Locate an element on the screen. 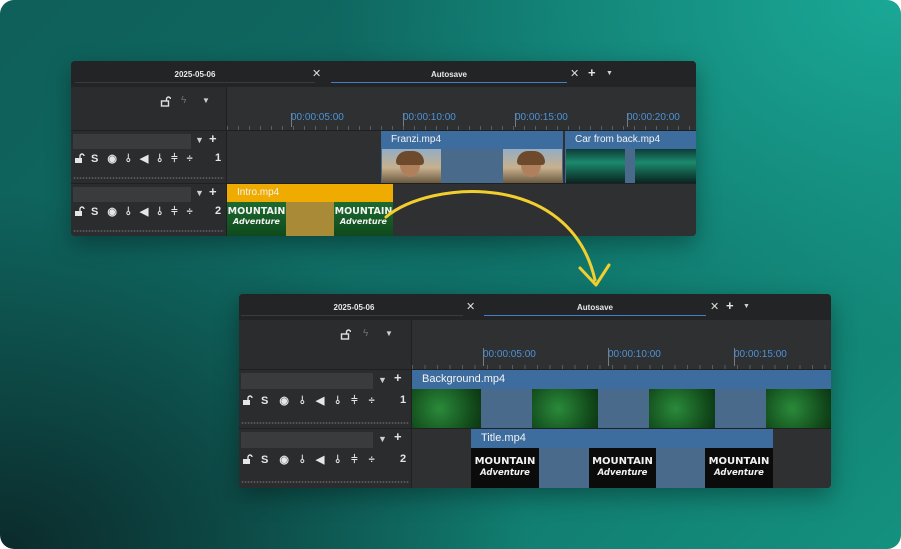 This screenshot has height=549, width=901. transition-arrow is located at coordinates (497, 238).